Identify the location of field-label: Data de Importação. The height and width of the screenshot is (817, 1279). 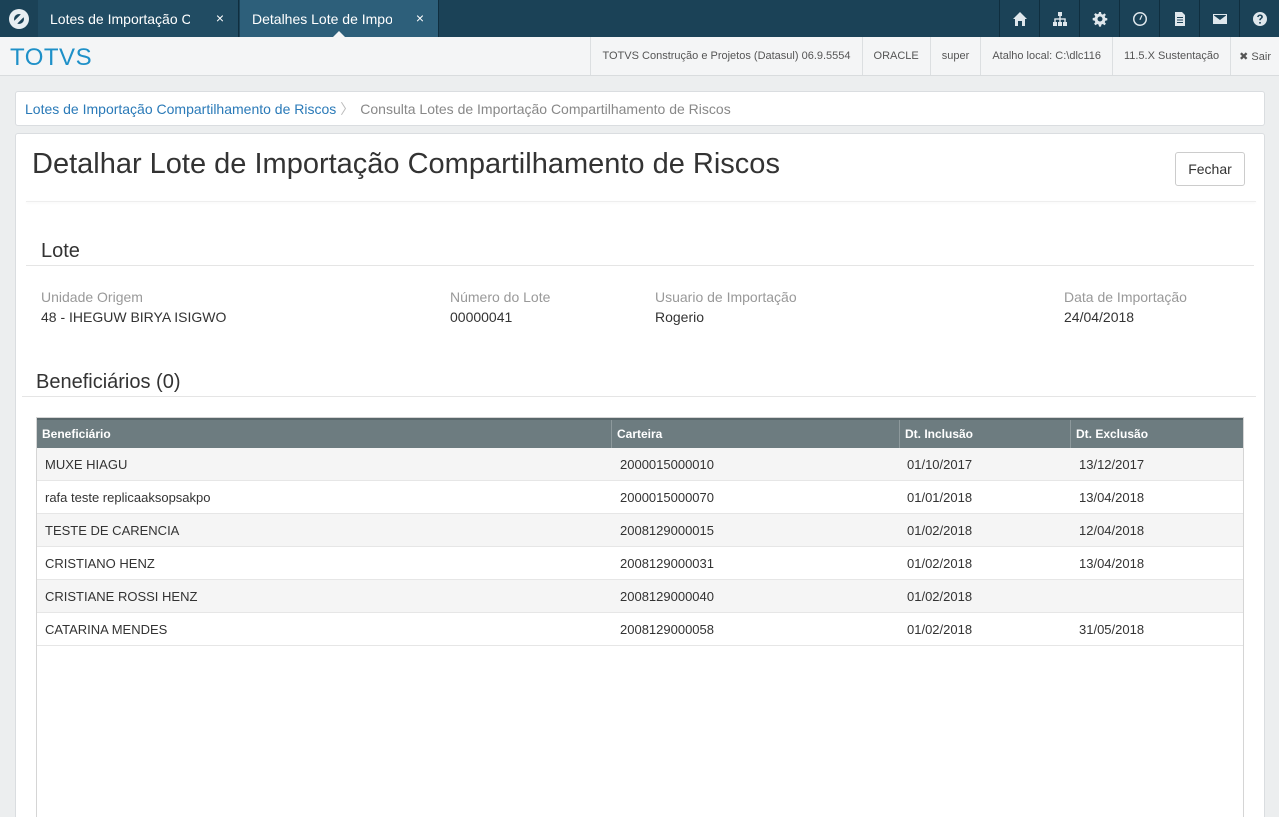
(1125, 297).